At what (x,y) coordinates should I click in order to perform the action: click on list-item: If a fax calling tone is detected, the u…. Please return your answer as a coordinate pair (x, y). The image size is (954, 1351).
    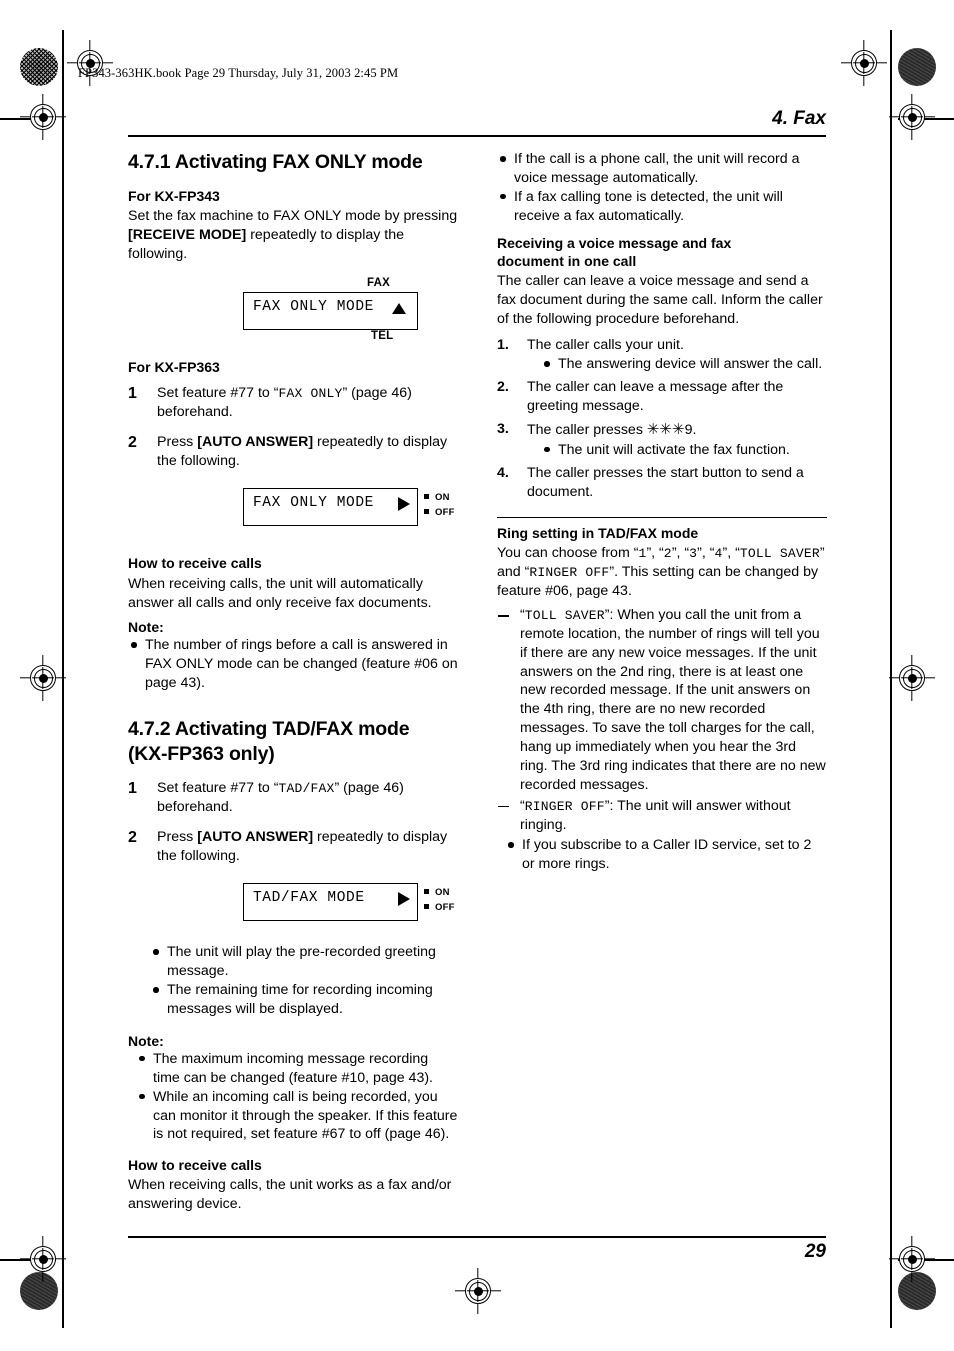
    Looking at the image, I should click on (662, 207).